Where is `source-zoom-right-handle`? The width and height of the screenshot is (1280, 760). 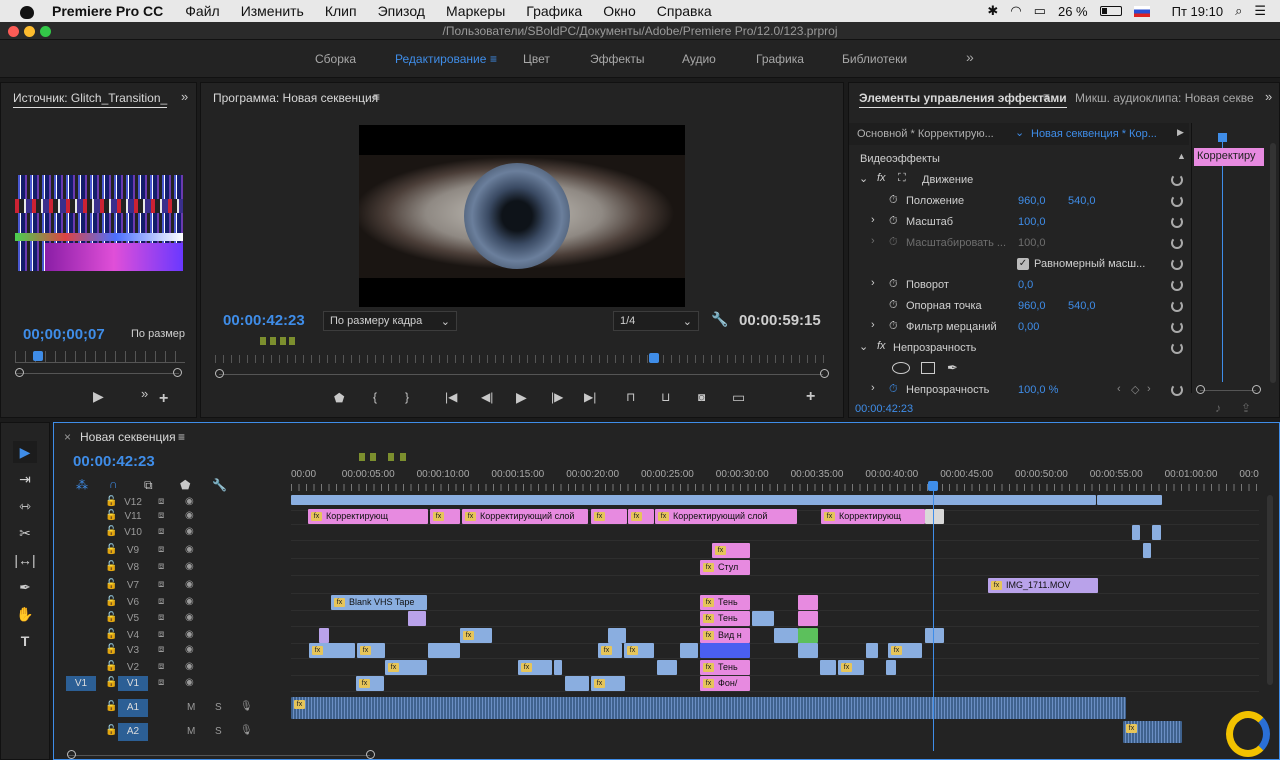 source-zoom-right-handle is located at coordinates (177, 372).